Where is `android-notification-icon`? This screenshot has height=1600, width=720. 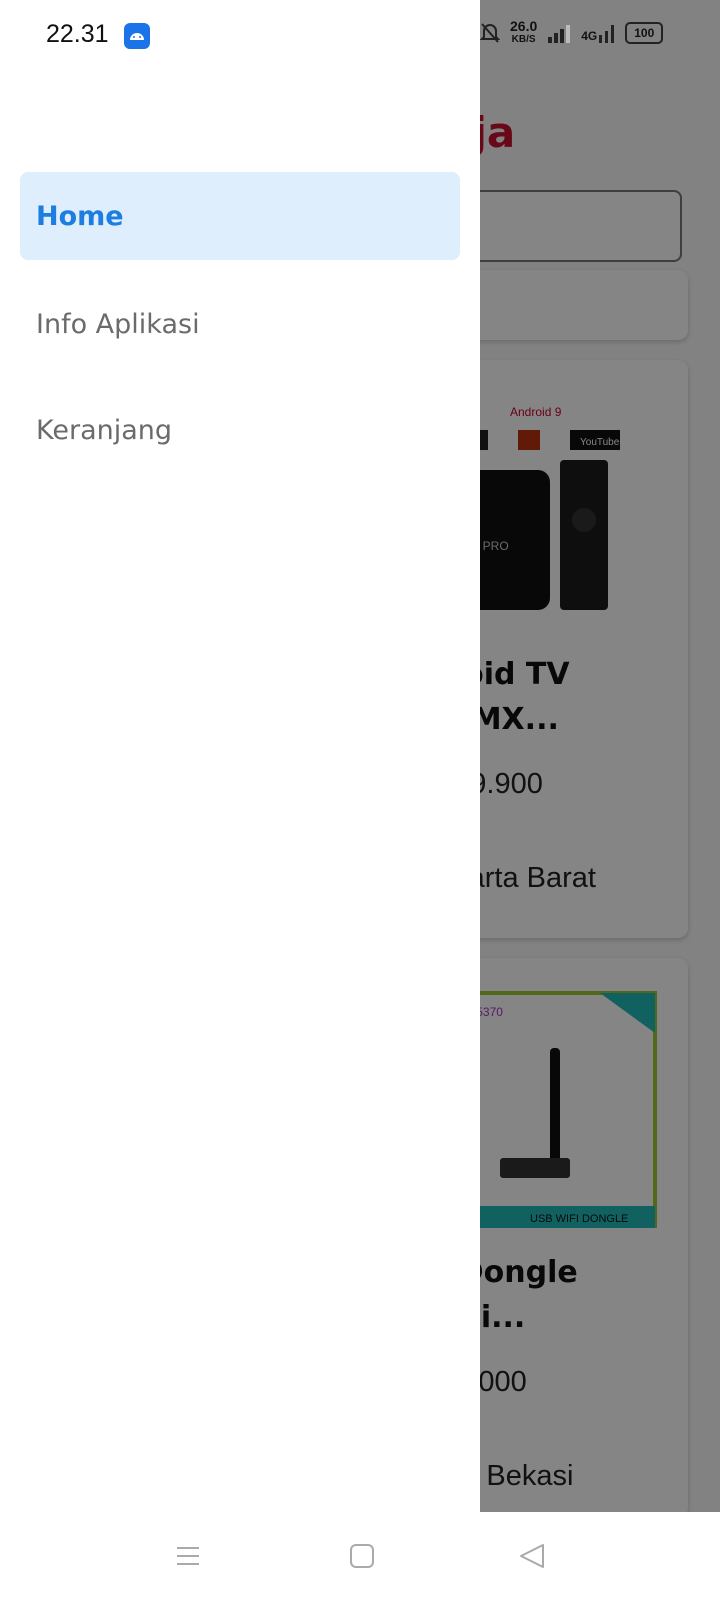
android-notification-icon is located at coordinates (137, 36).